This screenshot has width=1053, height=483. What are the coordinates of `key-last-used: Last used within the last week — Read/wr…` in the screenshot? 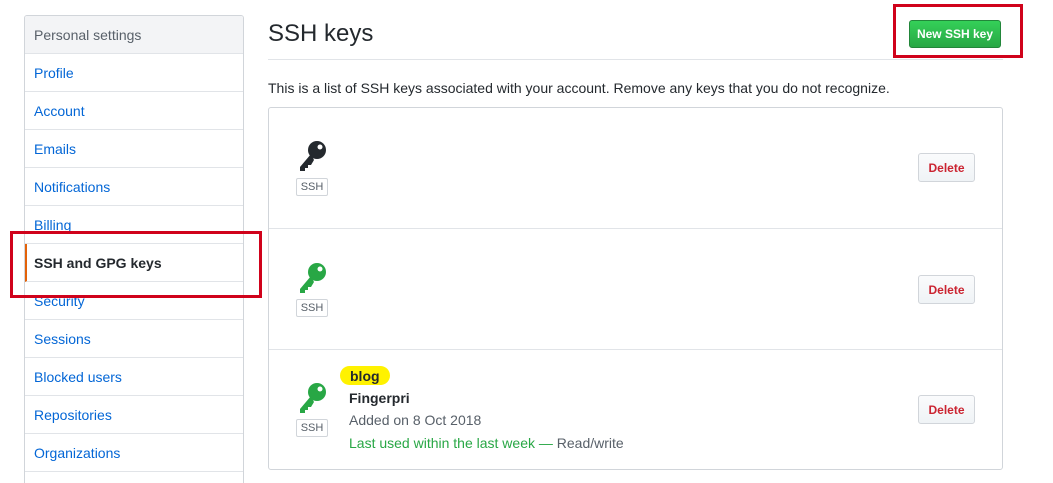 It's located at (486, 443).